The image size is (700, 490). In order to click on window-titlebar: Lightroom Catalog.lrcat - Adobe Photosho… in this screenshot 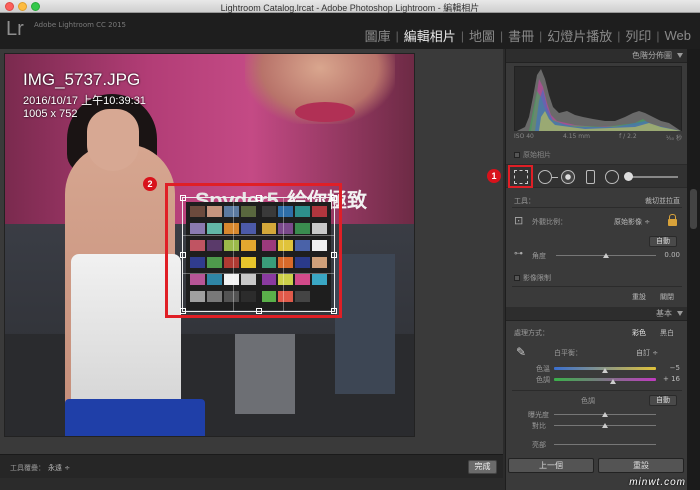, I will do `click(350, 6)`.